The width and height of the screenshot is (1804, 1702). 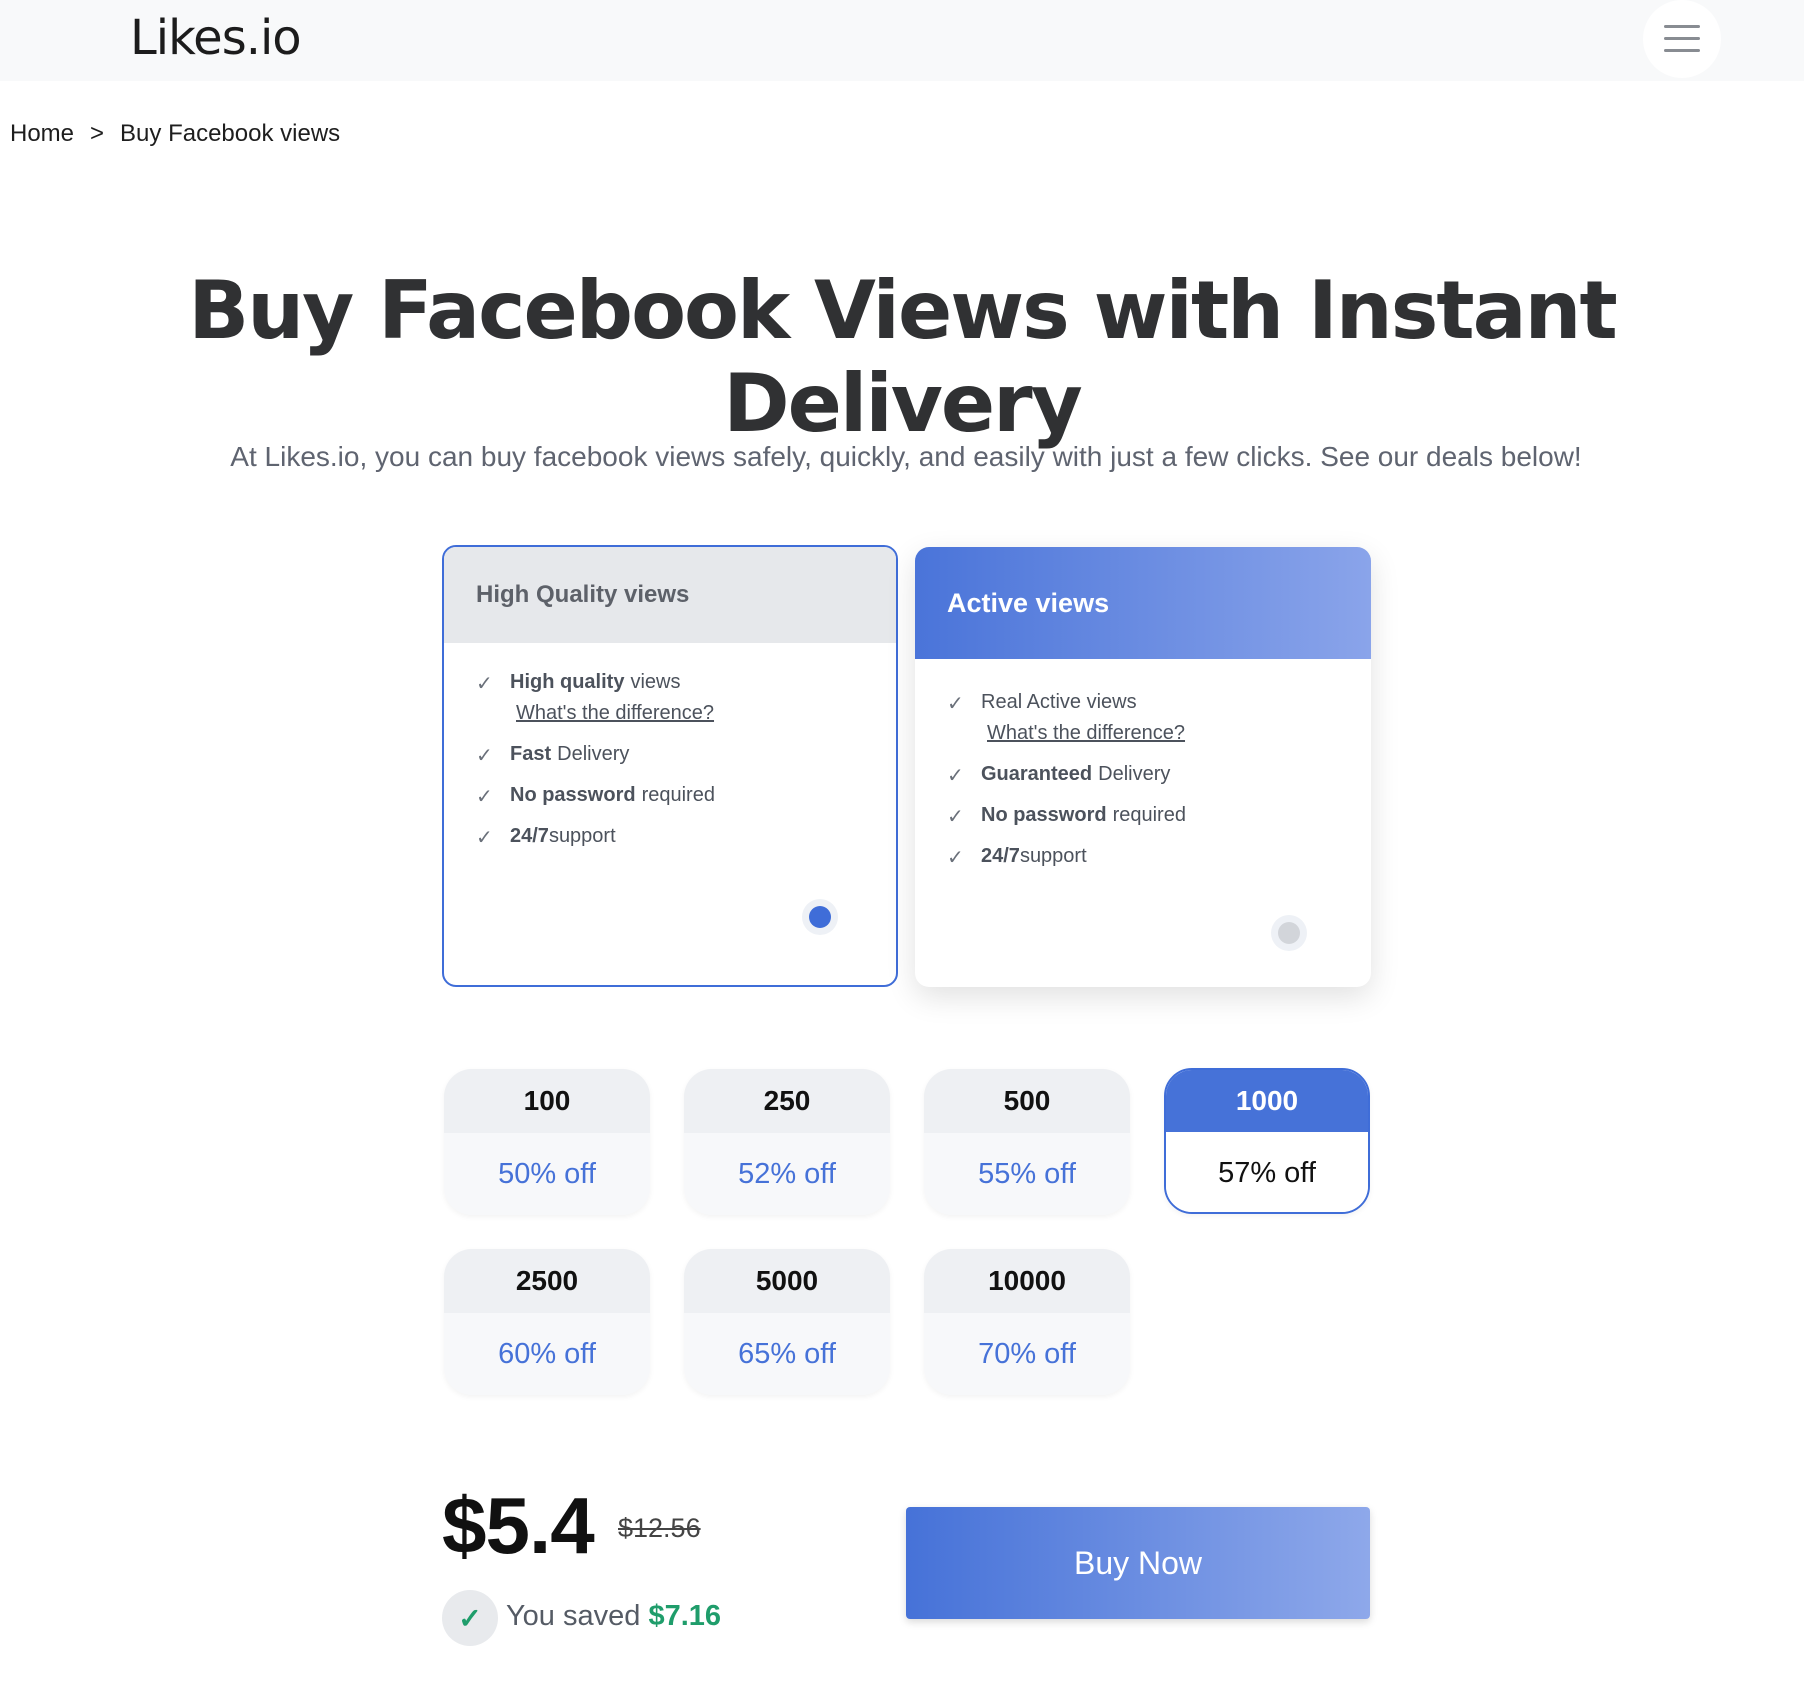 I want to click on logo: Likes.io, so click(x=216, y=38).